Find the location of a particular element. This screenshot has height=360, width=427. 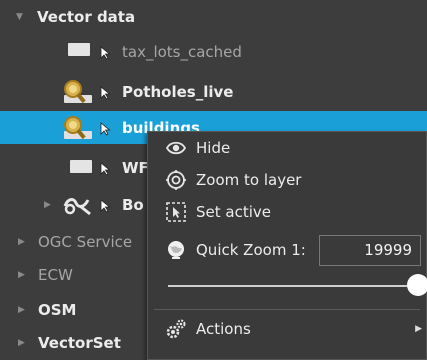

tree-row-tax-lots-cached: tax_lots_cached is located at coordinates (213, 52).